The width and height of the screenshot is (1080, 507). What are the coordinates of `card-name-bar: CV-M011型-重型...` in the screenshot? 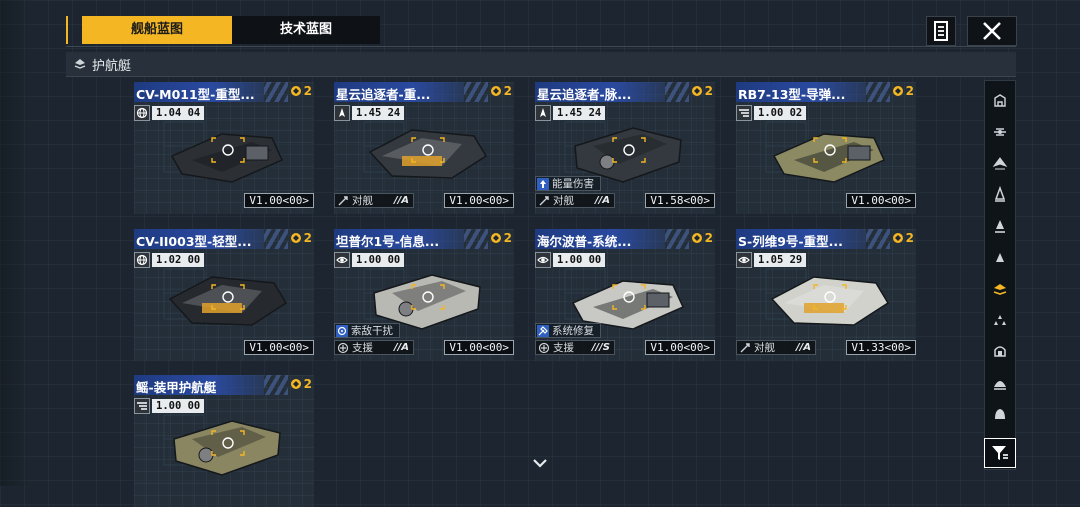 It's located at (211, 92).